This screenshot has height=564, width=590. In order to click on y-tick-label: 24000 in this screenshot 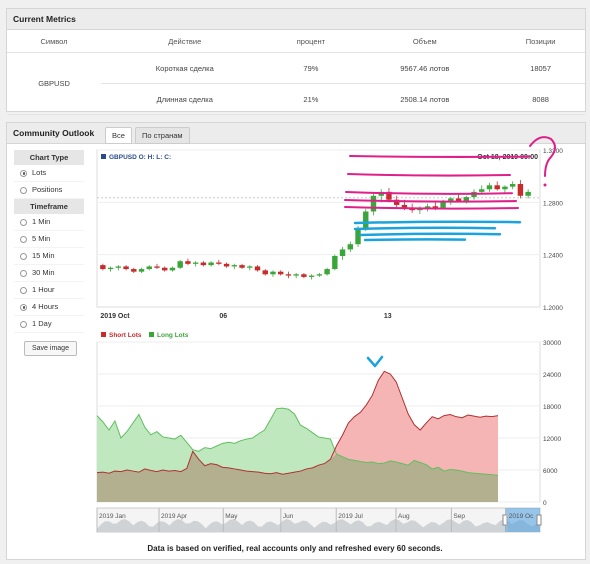, I will do `click(552, 375)`.